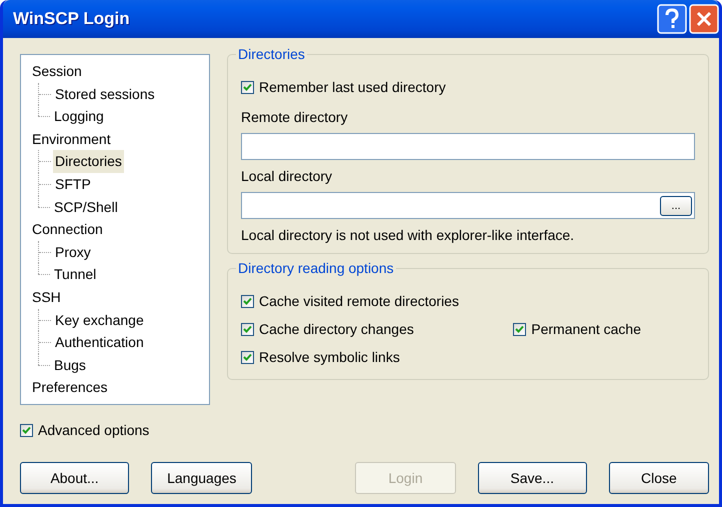  I want to click on tree-item: Proxy, so click(73, 252).